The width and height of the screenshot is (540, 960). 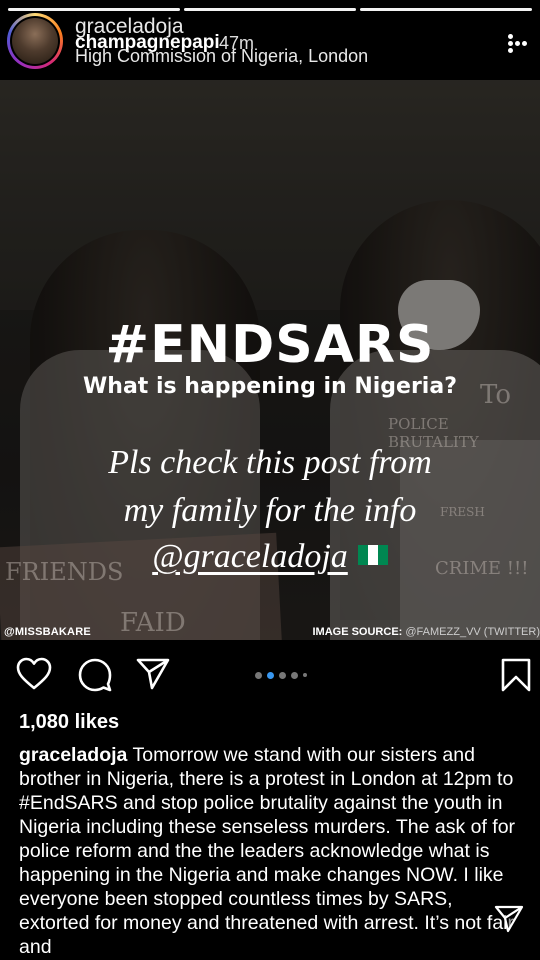 What do you see at coordinates (270, 462) in the screenshot?
I see `post-message-line: Pls check this post from` at bounding box center [270, 462].